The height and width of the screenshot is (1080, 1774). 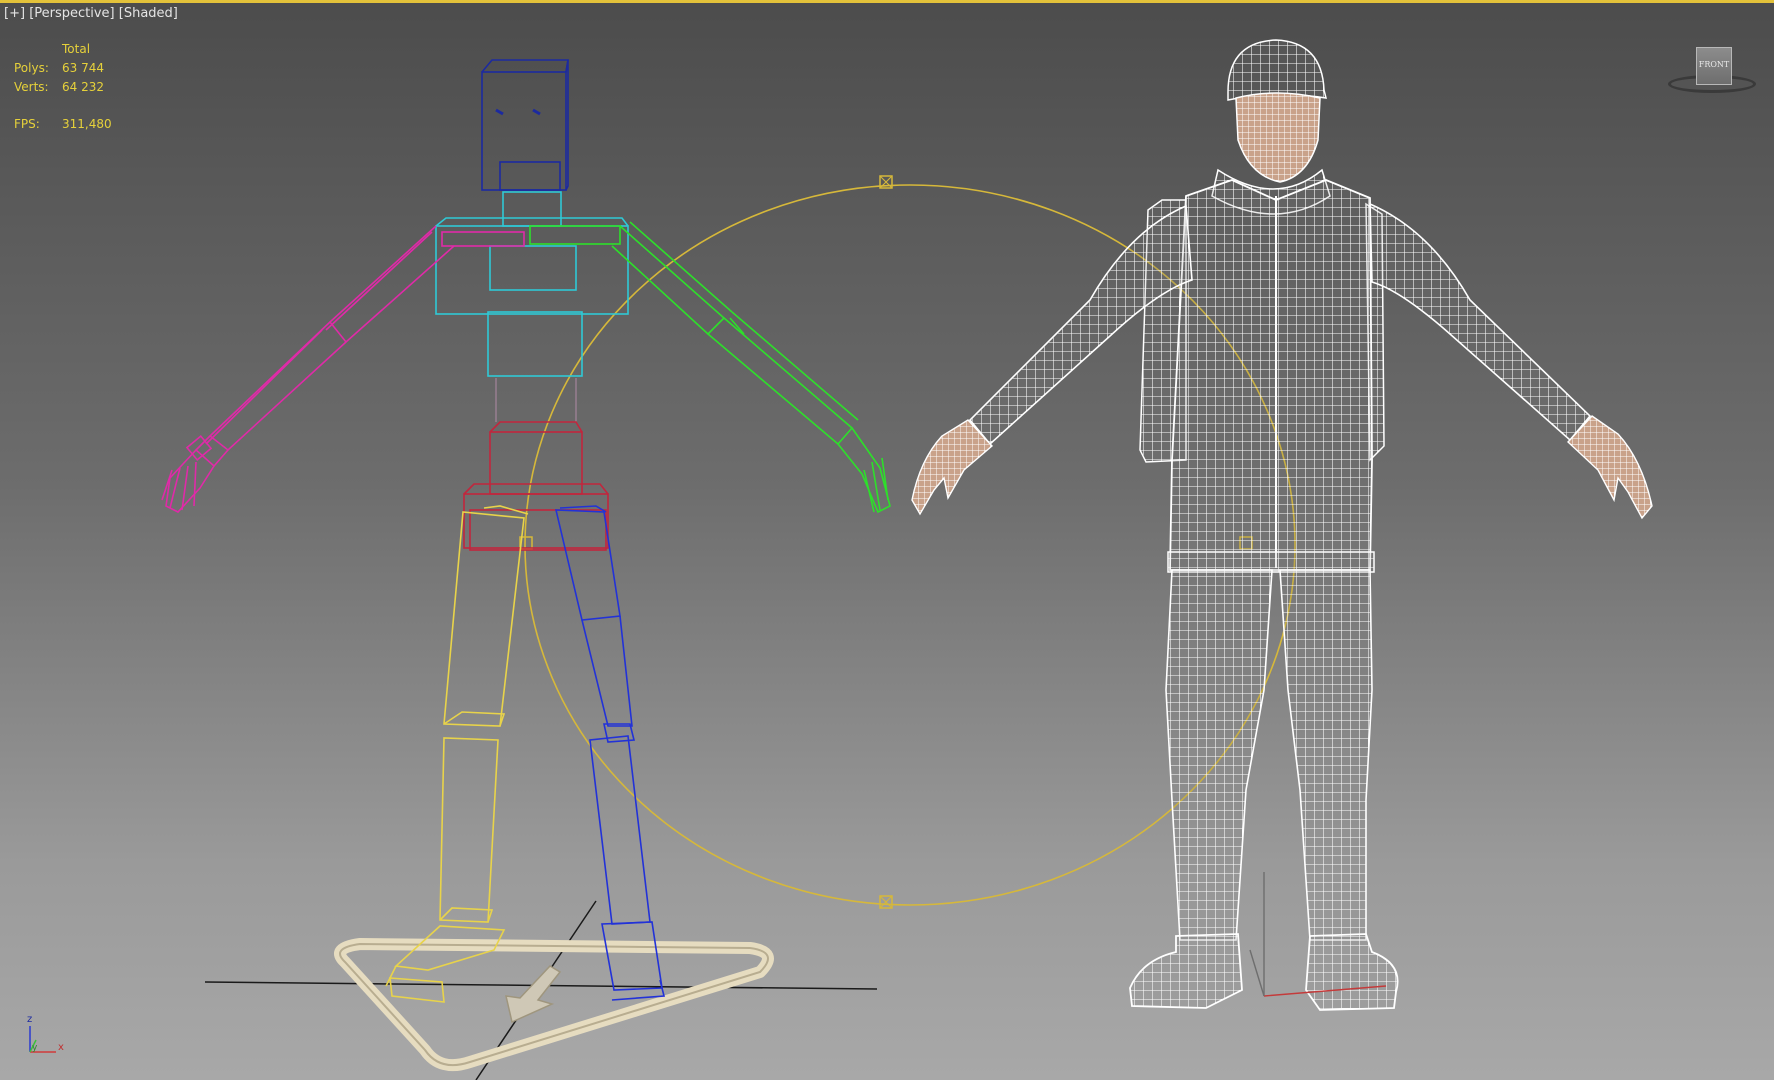 What do you see at coordinates (61, 1047) in the screenshot?
I see `axis-label-x: x` at bounding box center [61, 1047].